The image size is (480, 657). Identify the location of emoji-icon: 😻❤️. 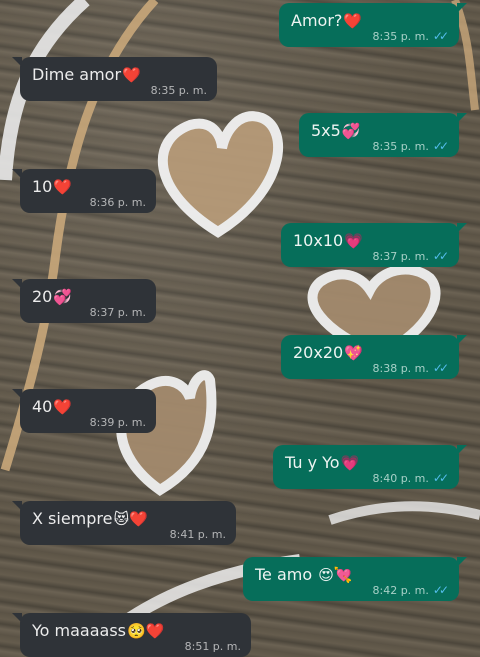
(130, 519).